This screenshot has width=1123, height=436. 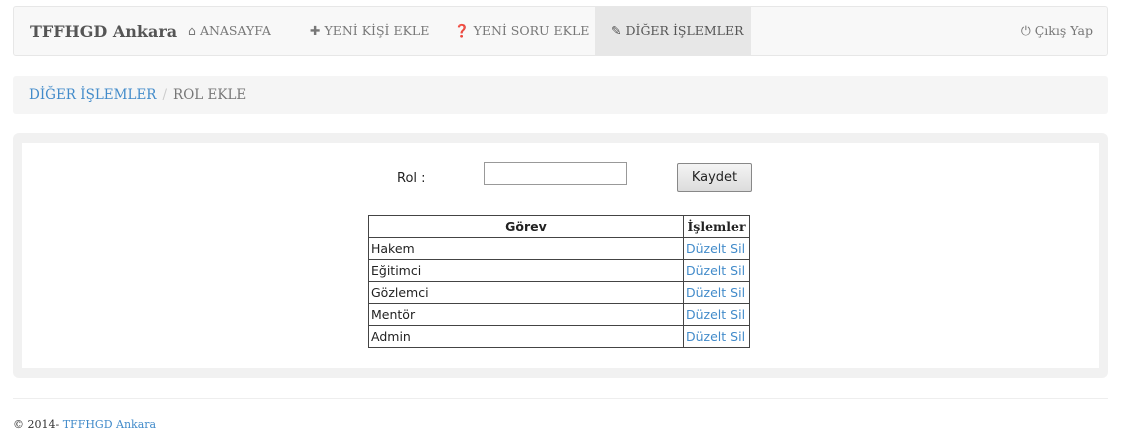 I want to click on footer-link: TFFHGD Ankara, so click(x=109, y=424).